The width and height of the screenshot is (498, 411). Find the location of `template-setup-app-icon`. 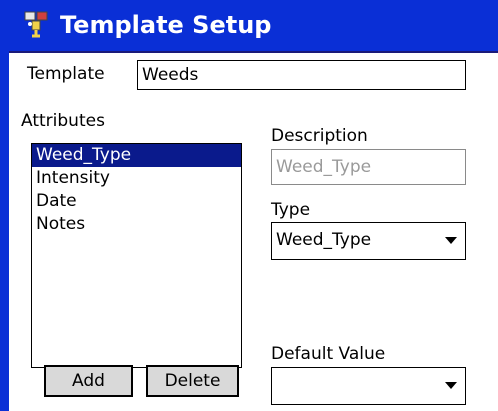

template-setup-app-icon is located at coordinates (37, 25).